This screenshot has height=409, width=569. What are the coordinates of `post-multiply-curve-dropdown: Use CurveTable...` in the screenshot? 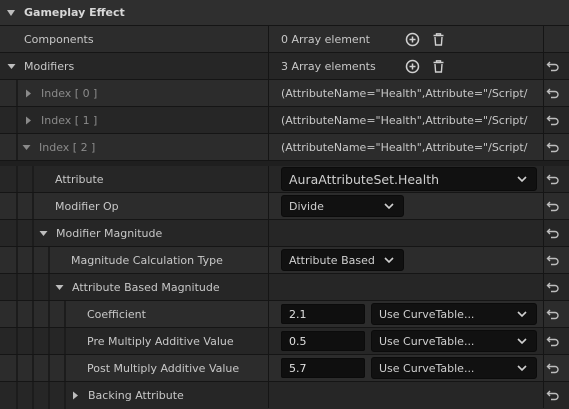 It's located at (454, 368).